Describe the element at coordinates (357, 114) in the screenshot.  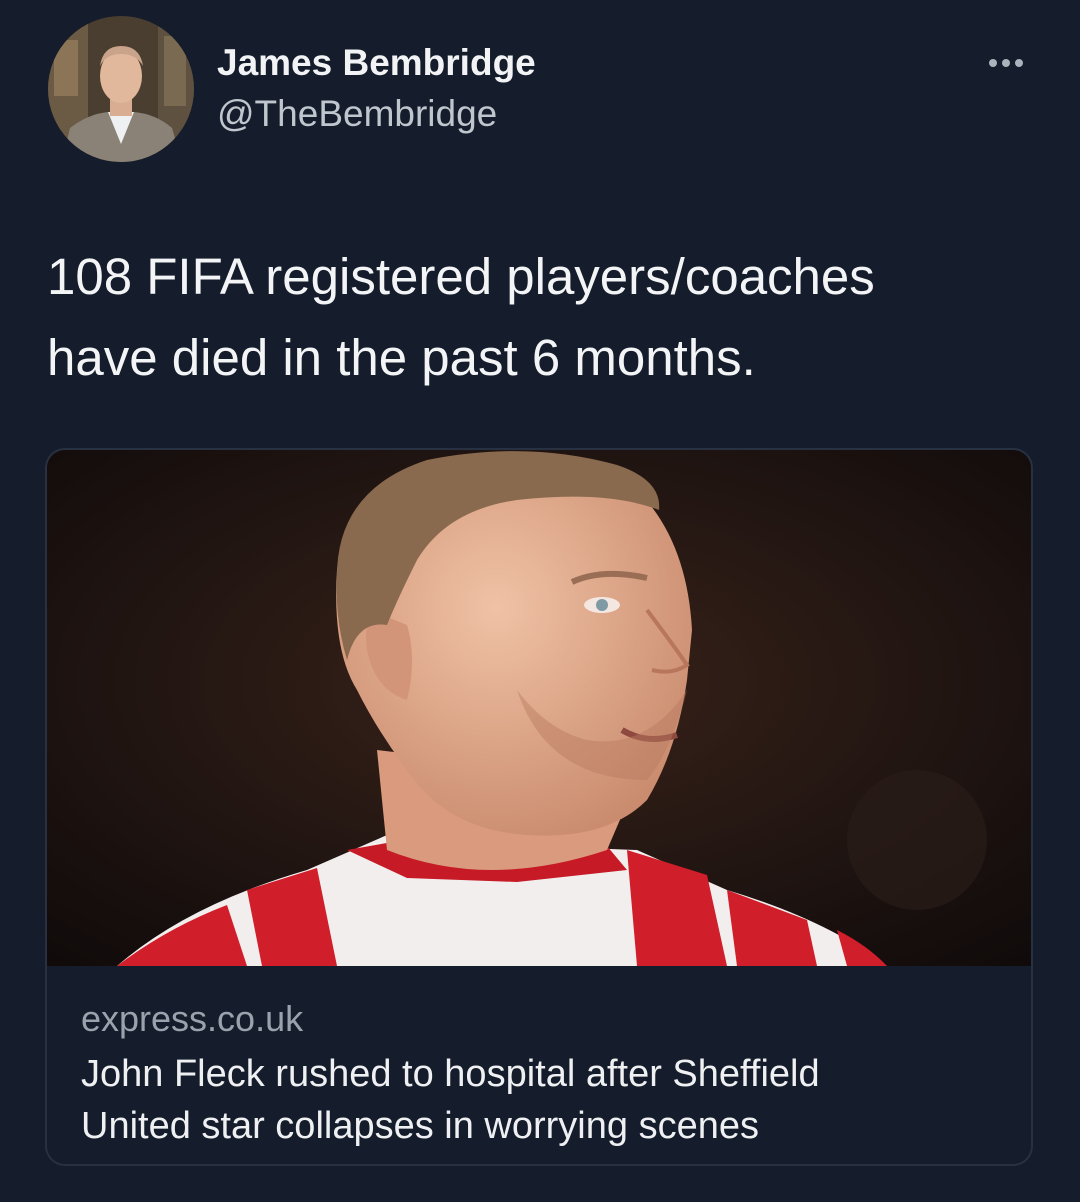
I see `author-handle: @TheBembridge` at that location.